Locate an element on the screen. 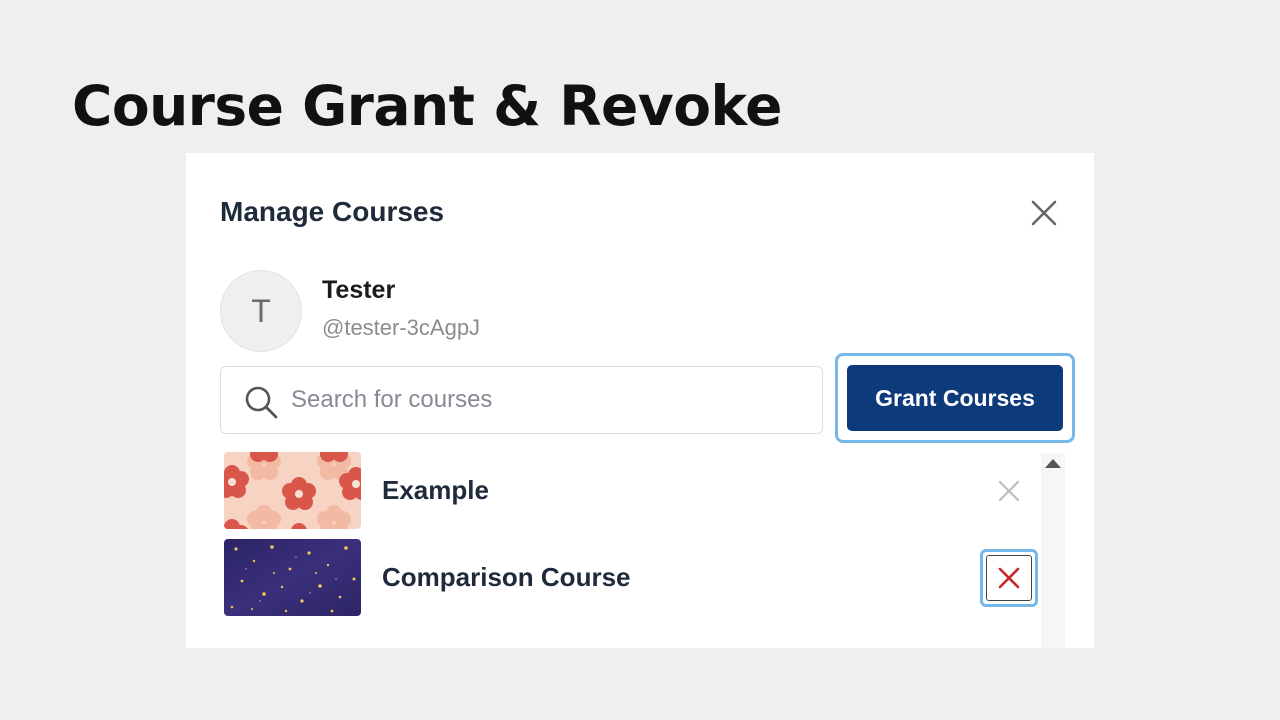 This screenshot has height=720, width=1280. course-title: Example is located at coordinates (435, 490).